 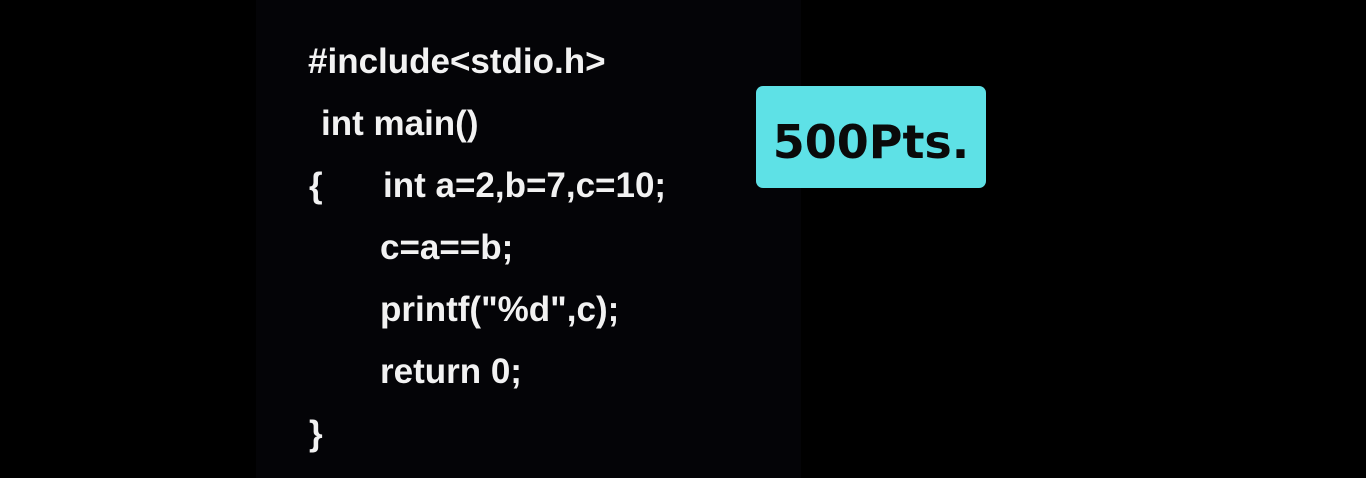 What do you see at coordinates (457, 61) in the screenshot?
I see `code-line-include: #include<stdio.h>` at bounding box center [457, 61].